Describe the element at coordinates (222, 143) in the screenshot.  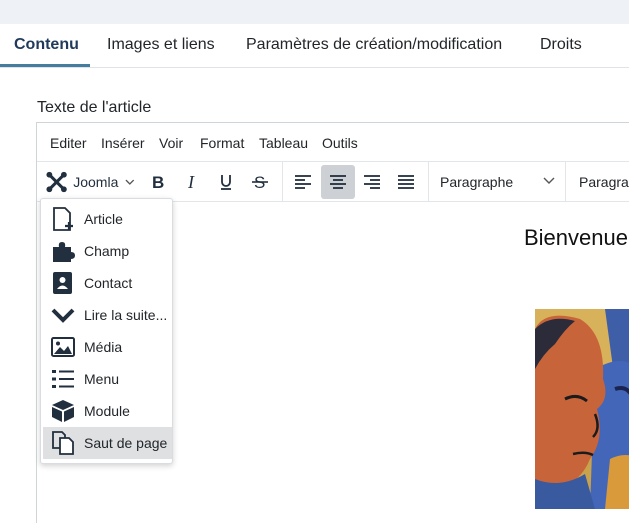
I see `menu-format: Format` at that location.